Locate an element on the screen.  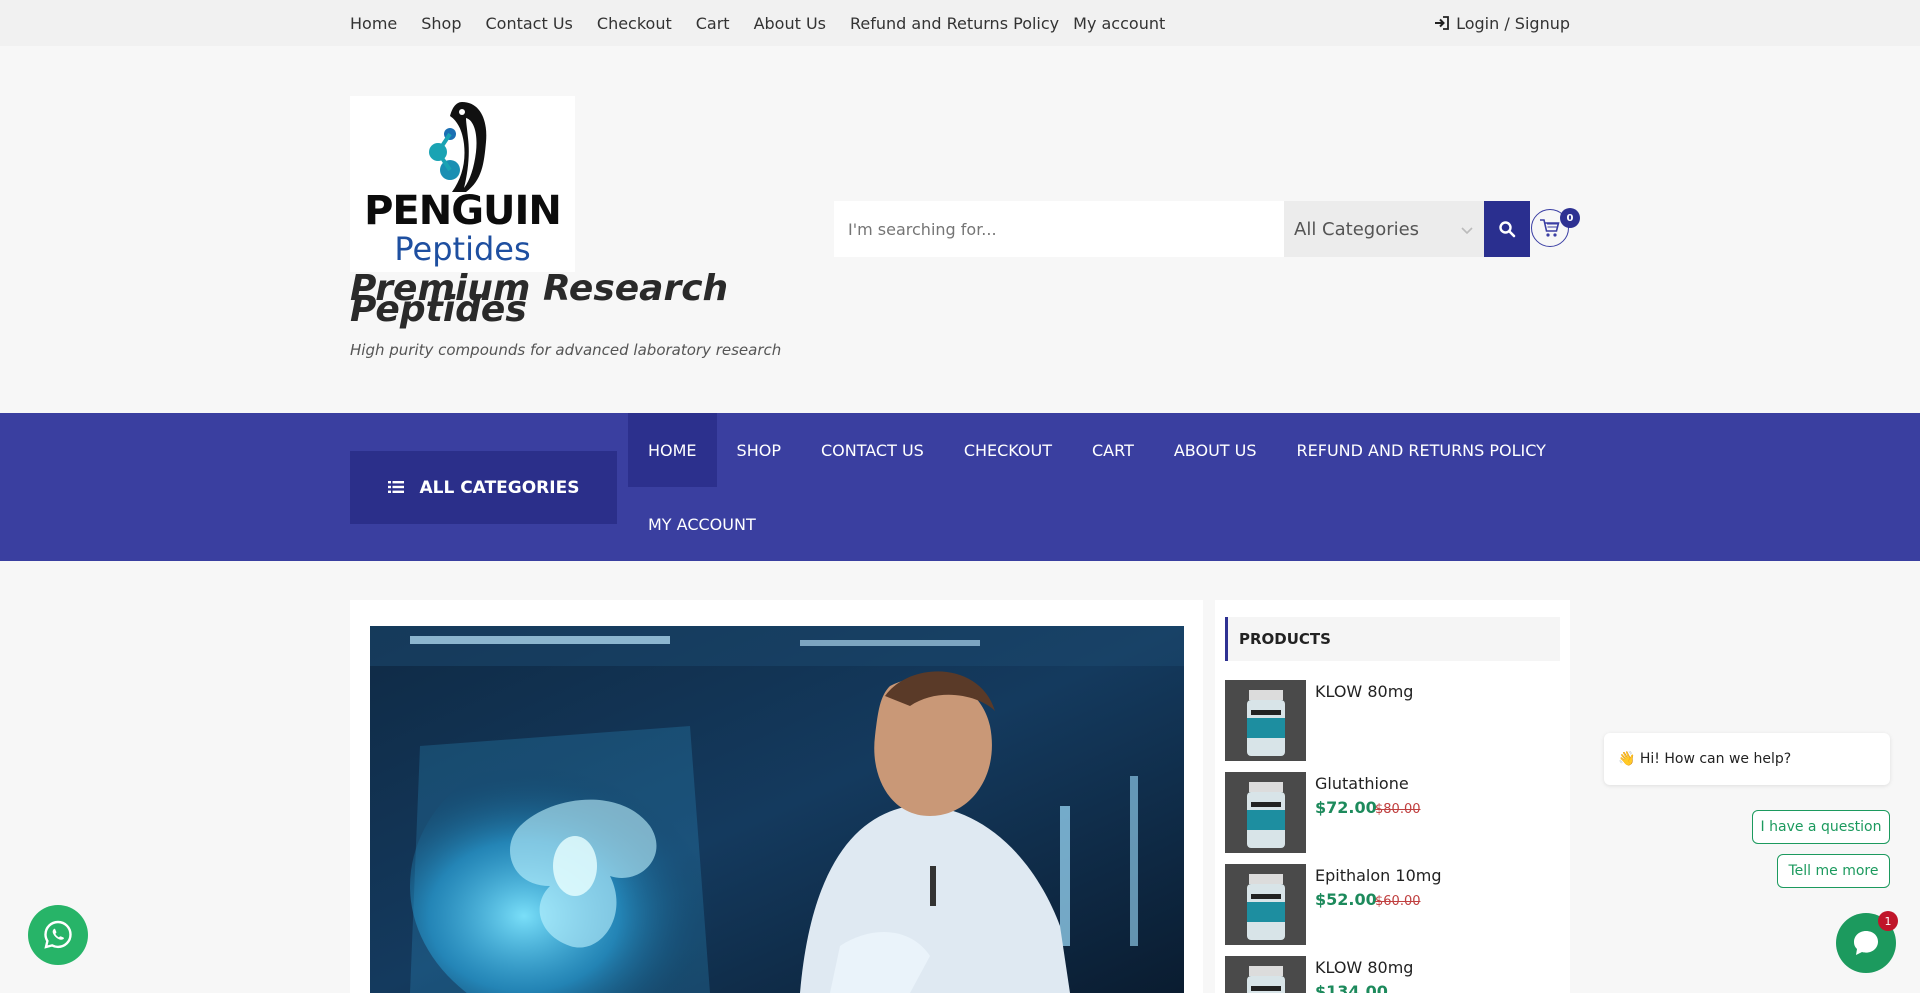
chat-icon is located at coordinates (1866, 943).